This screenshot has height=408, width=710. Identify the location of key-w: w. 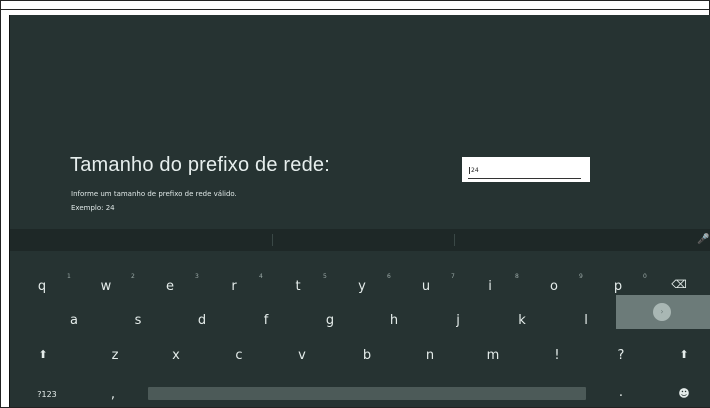
(106, 287).